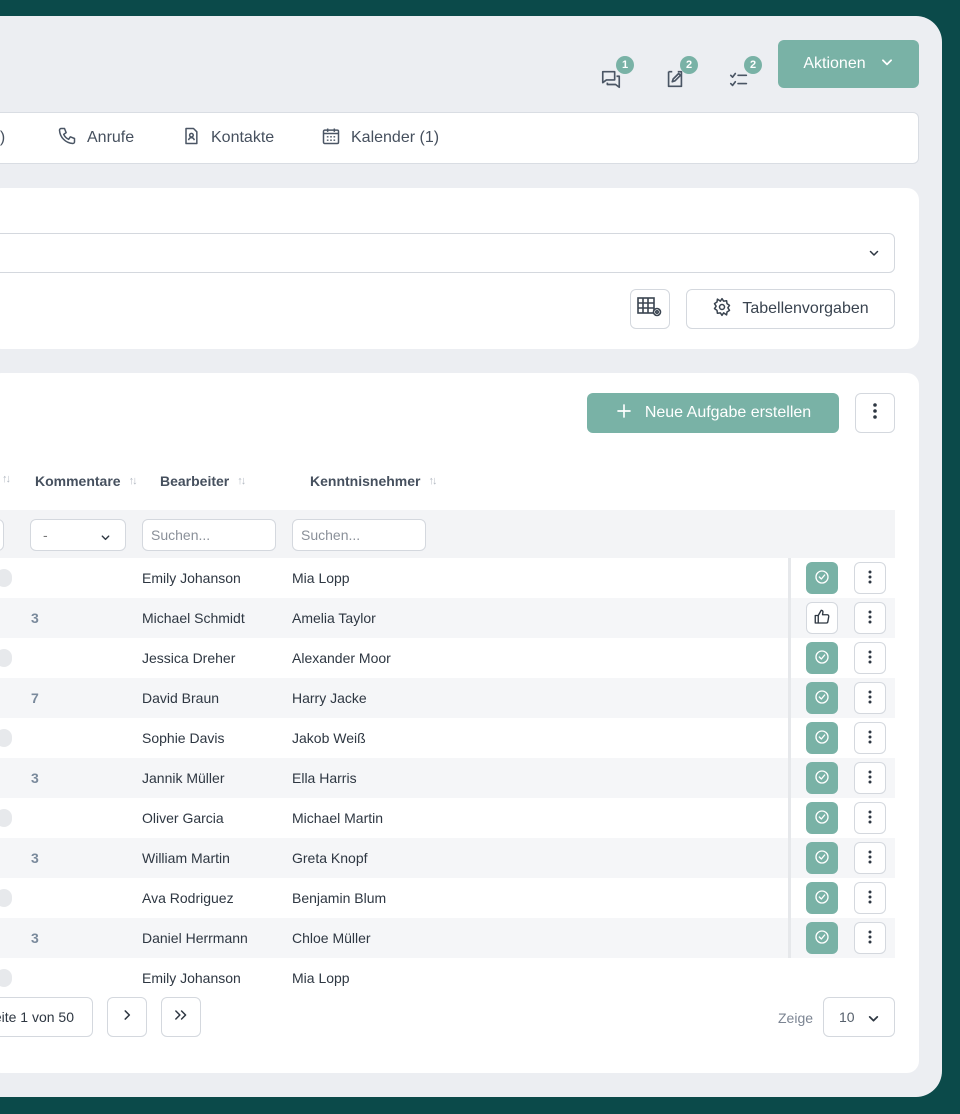 The height and width of the screenshot is (1114, 960). Describe the element at coordinates (447, 818) in the screenshot. I see `table-row: Oliver Garcia Michael Martin` at that location.